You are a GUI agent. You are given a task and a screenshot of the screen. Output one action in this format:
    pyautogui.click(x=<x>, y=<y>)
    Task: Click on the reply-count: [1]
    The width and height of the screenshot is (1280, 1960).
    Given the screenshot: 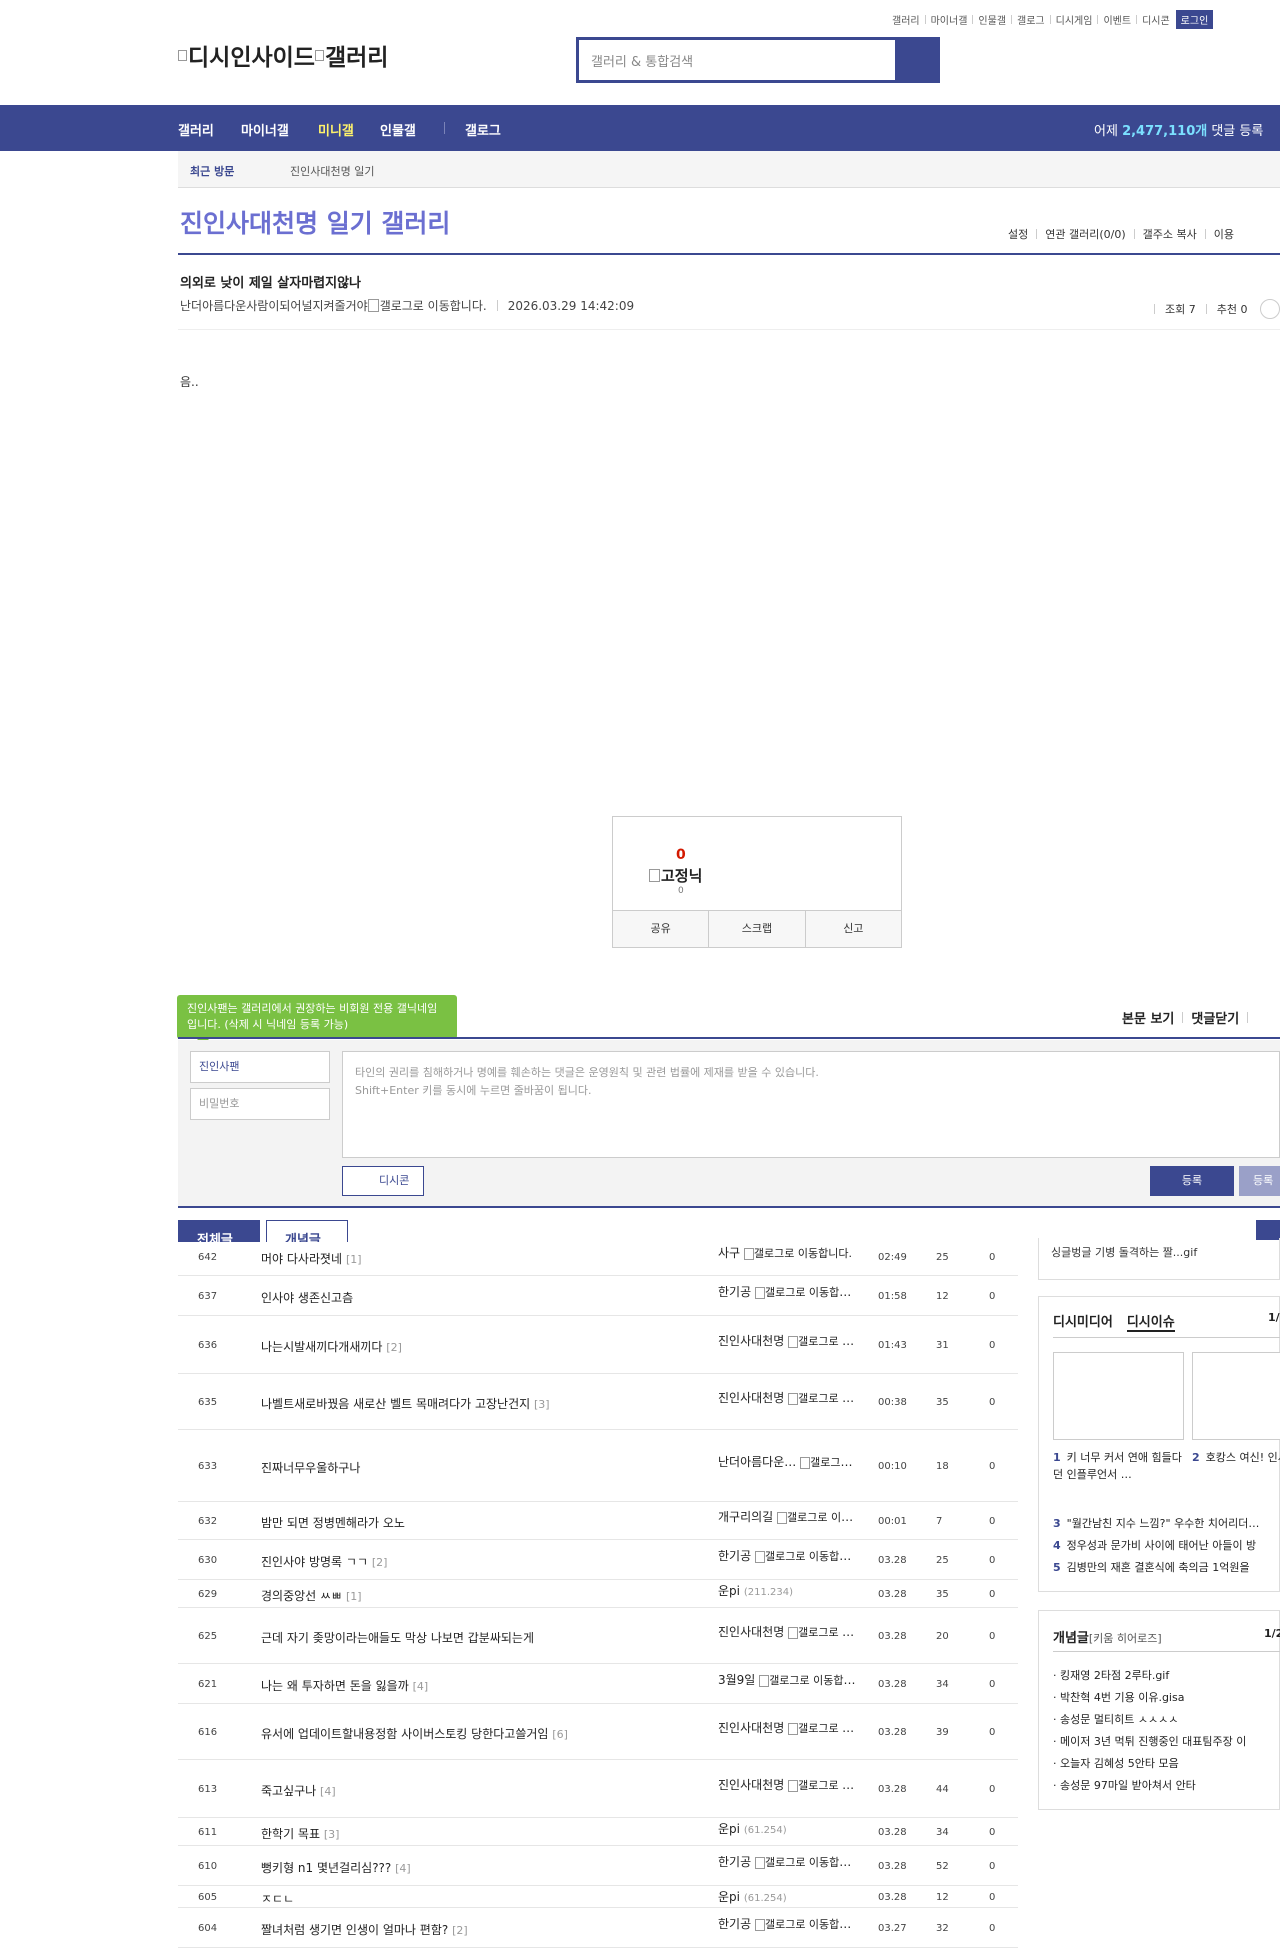 What is the action you would take?
    pyautogui.click(x=354, y=1596)
    